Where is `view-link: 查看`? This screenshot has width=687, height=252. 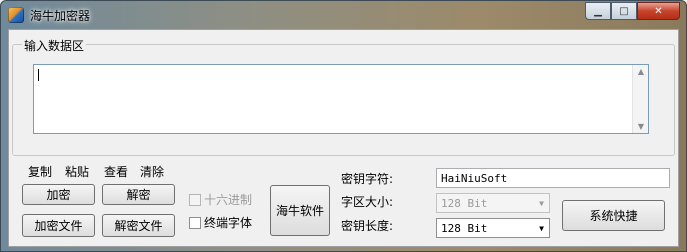 view-link: 查看 is located at coordinates (116, 171).